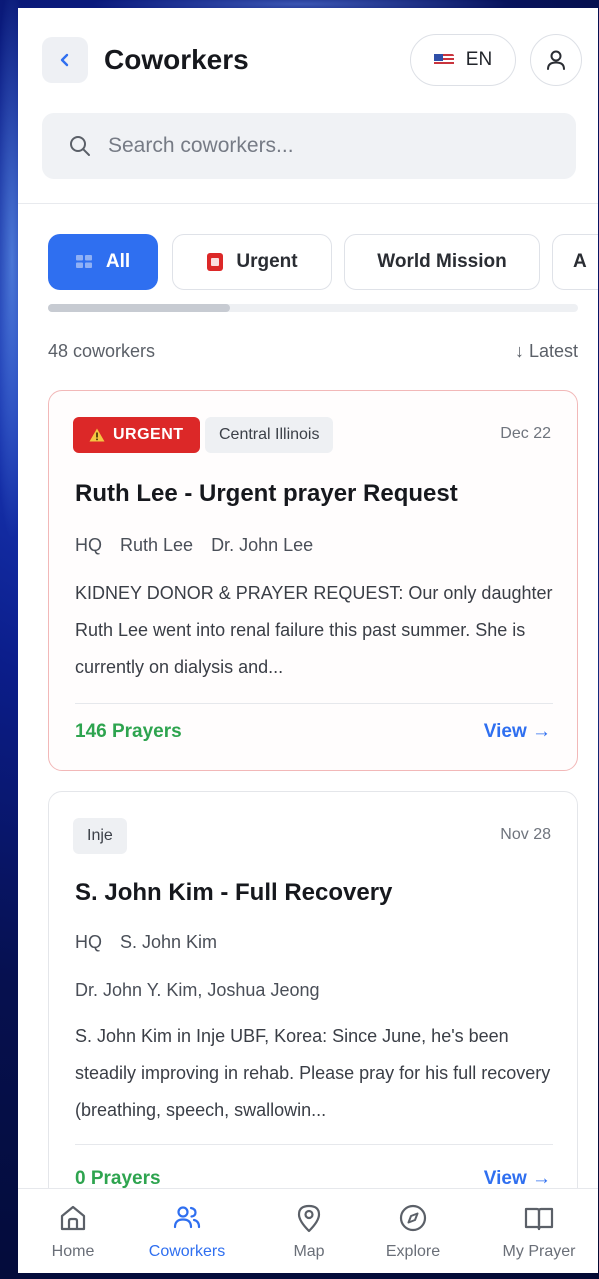 The image size is (599, 1279). What do you see at coordinates (413, 1218) in the screenshot?
I see `compass-icon` at bounding box center [413, 1218].